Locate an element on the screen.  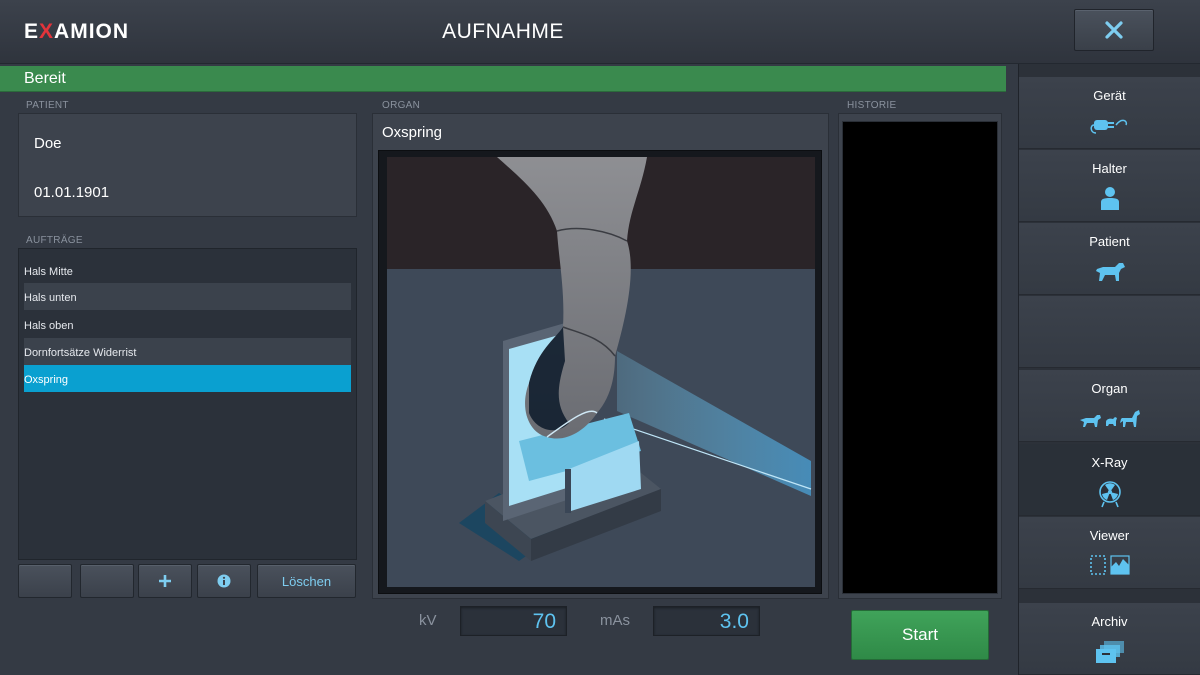
sidebar-item-label: Patient is located at coordinates (1109, 241).